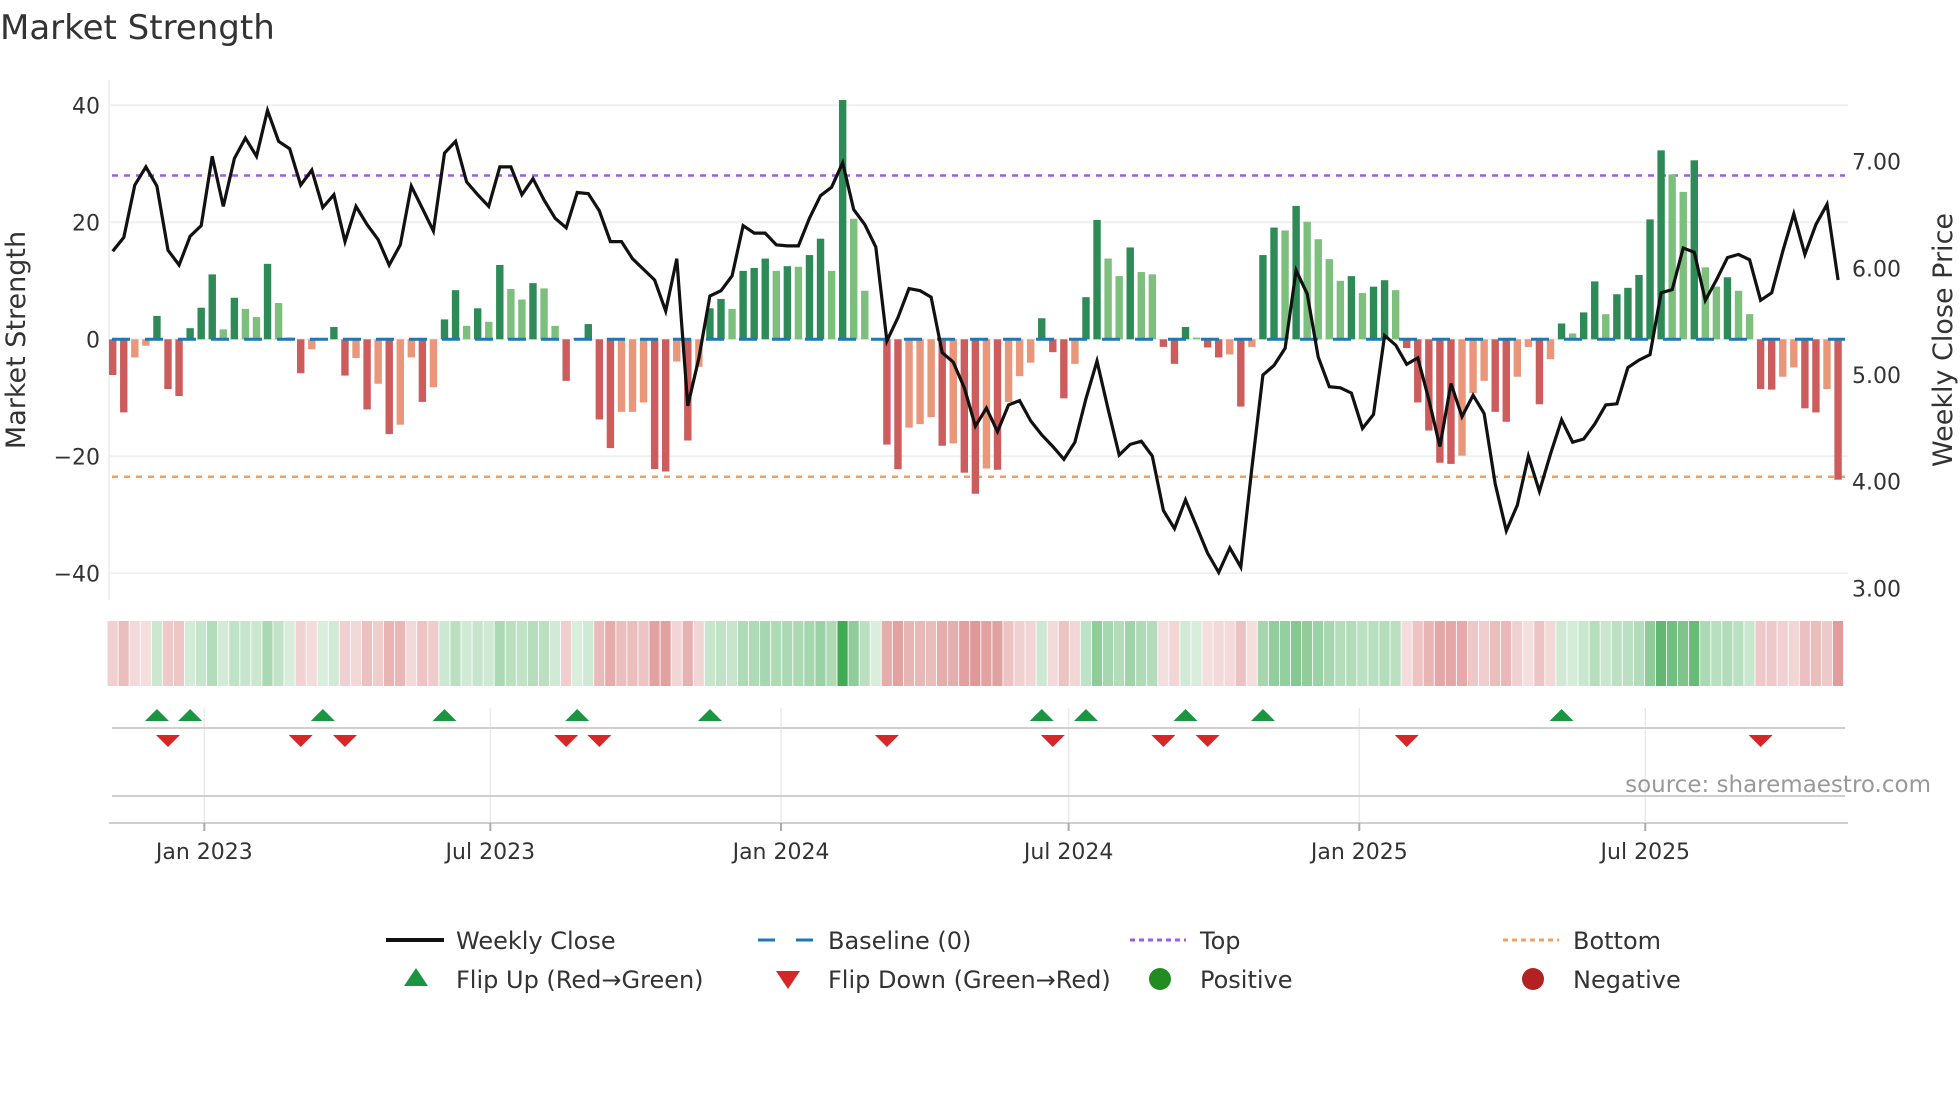 The image size is (1960, 1102). What do you see at coordinates (1943, 340) in the screenshot?
I see `y2-axis-title: Weekly Close Price` at bounding box center [1943, 340].